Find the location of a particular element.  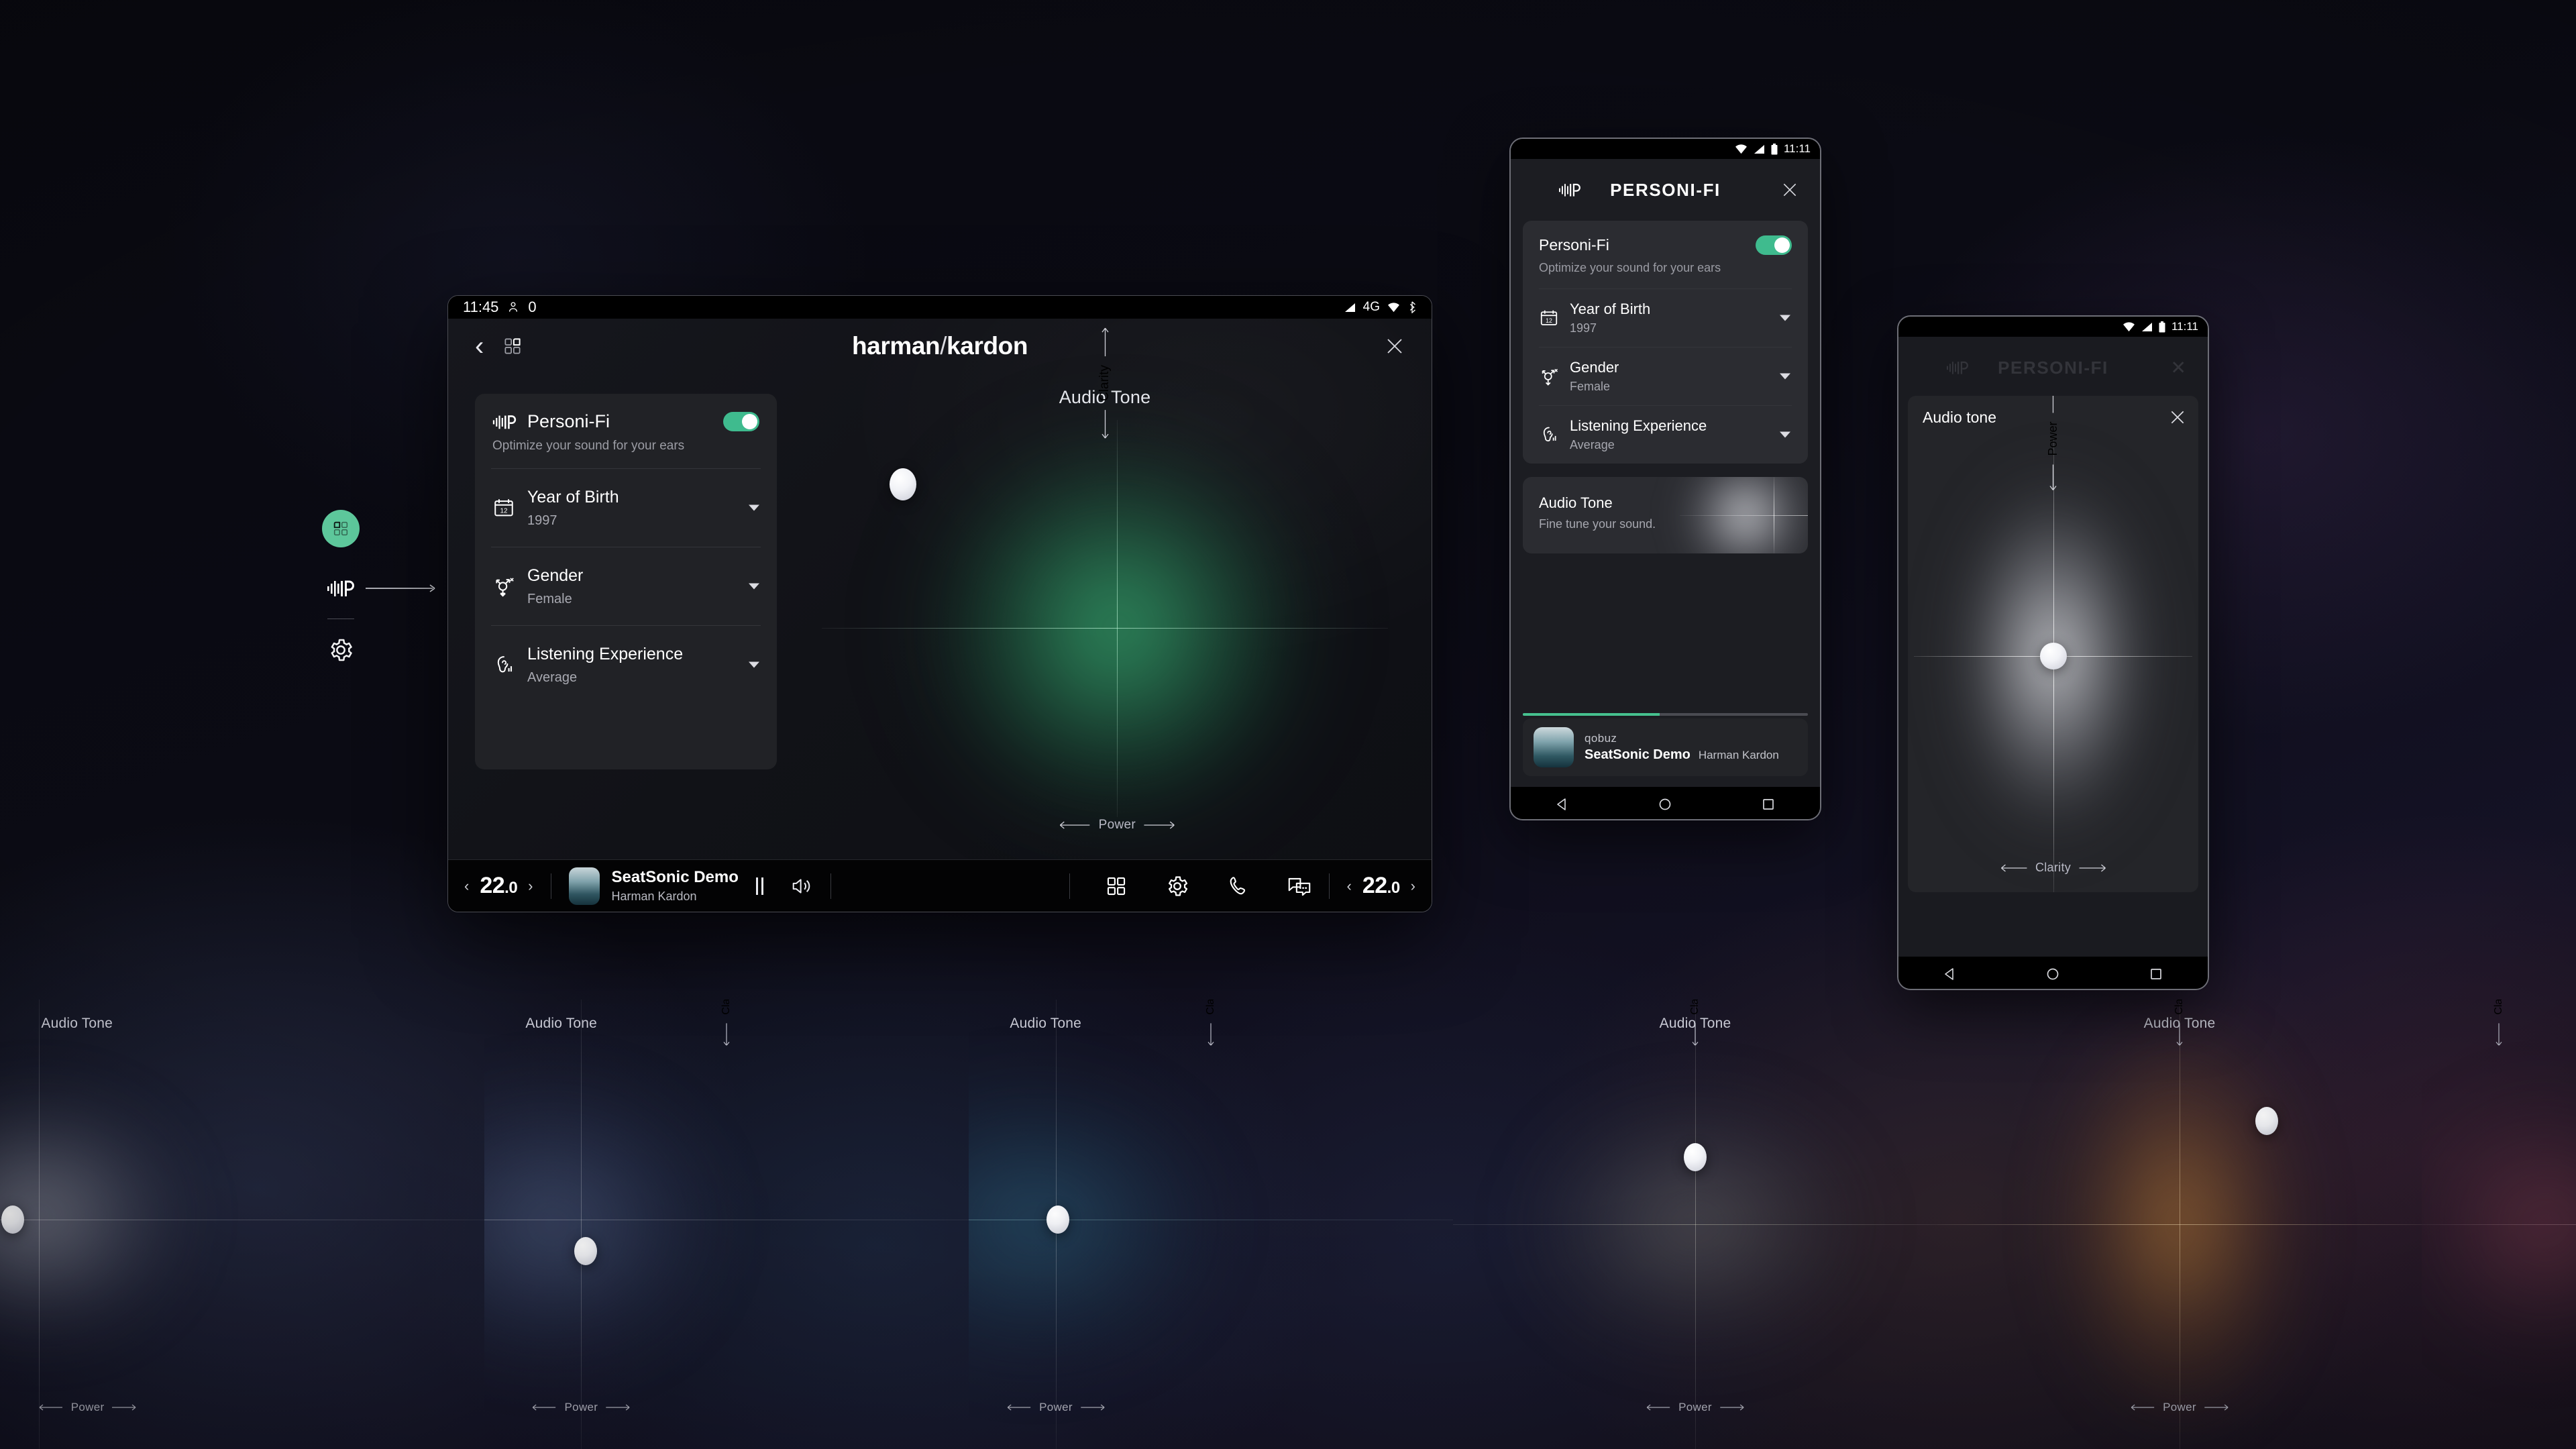

phone-a-audio-tone-title: Audio Tone is located at coordinates (1576, 502).